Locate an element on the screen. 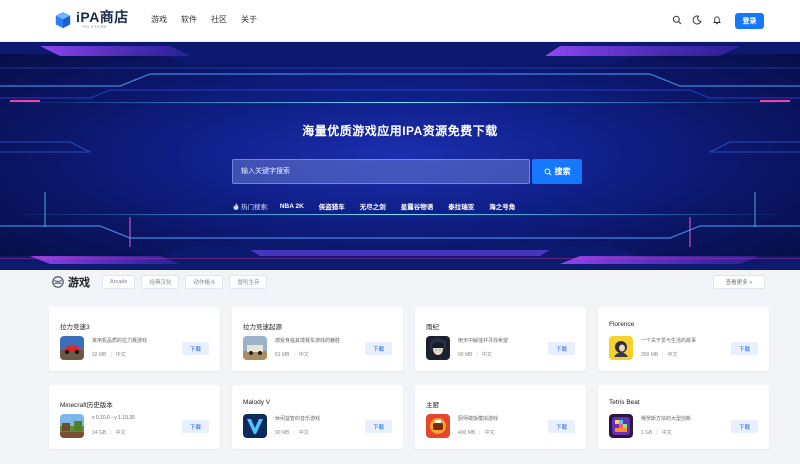 This screenshot has width=800, height=464. top-header: iPA商店 IPA STORE 游戏 软件 社区 关于 登录 is located at coordinates (400, 21).